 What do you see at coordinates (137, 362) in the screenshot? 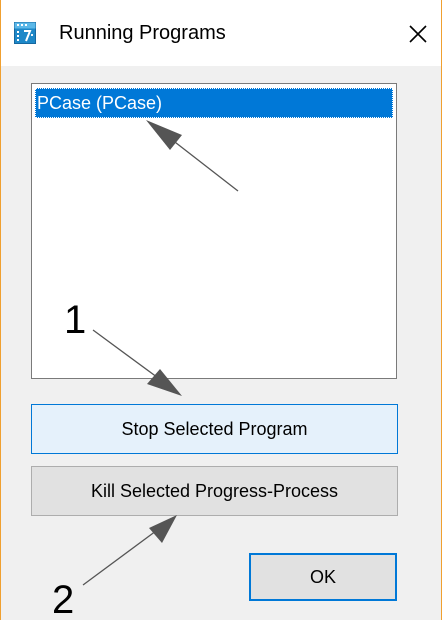
I see `arrow-to-stop-button` at bounding box center [137, 362].